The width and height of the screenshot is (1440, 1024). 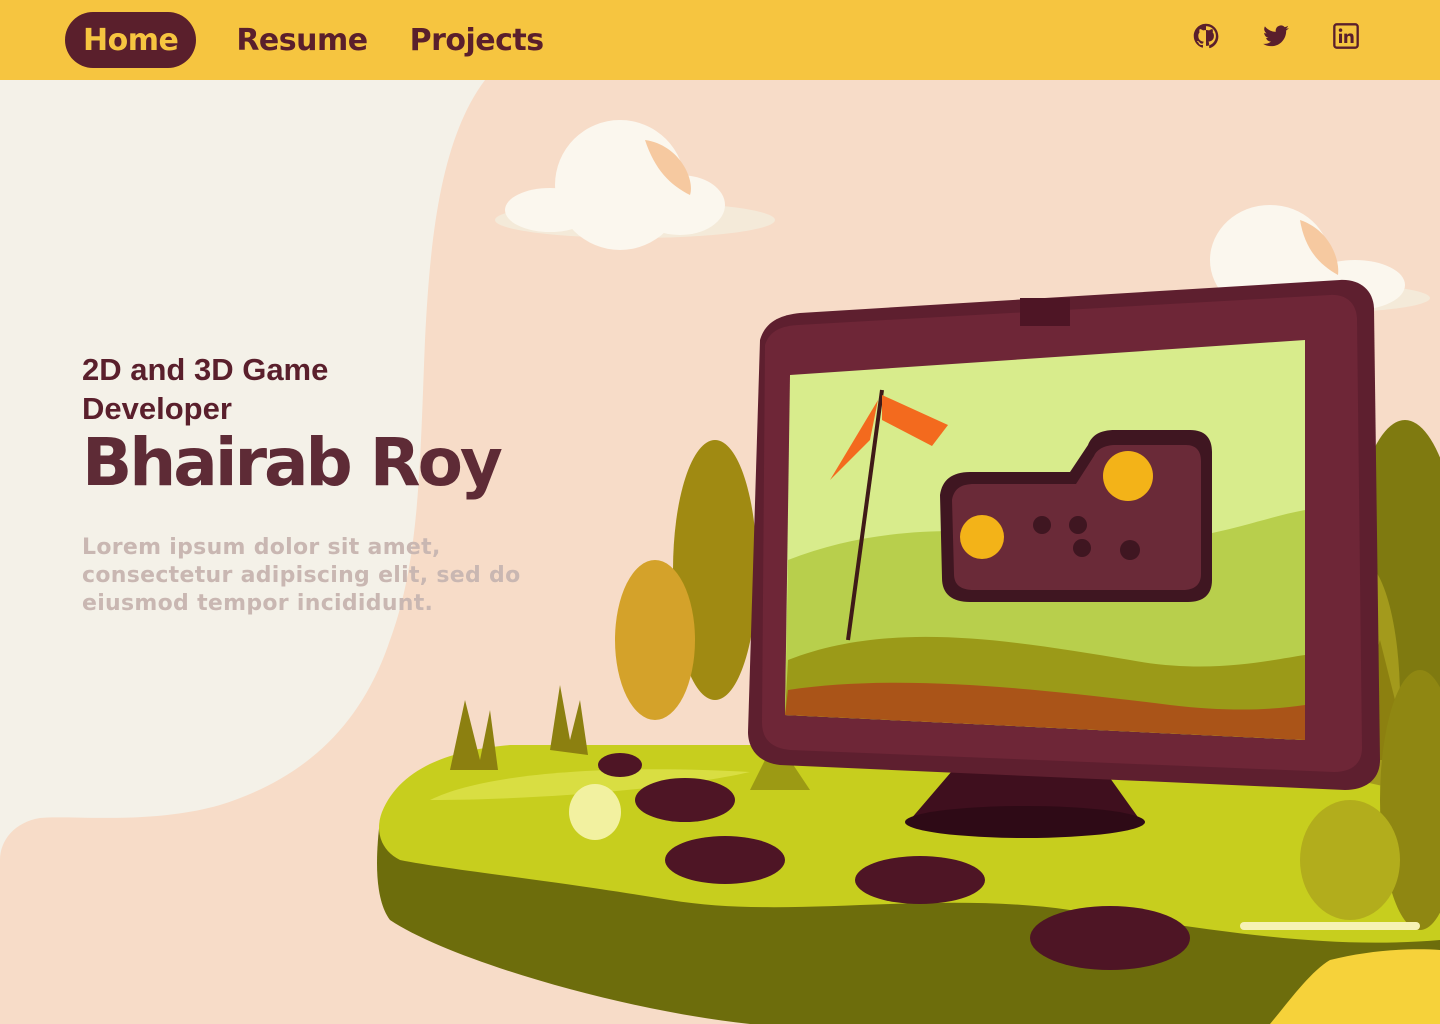 What do you see at coordinates (1346, 36) in the screenshot?
I see `linkedin-icon` at bounding box center [1346, 36].